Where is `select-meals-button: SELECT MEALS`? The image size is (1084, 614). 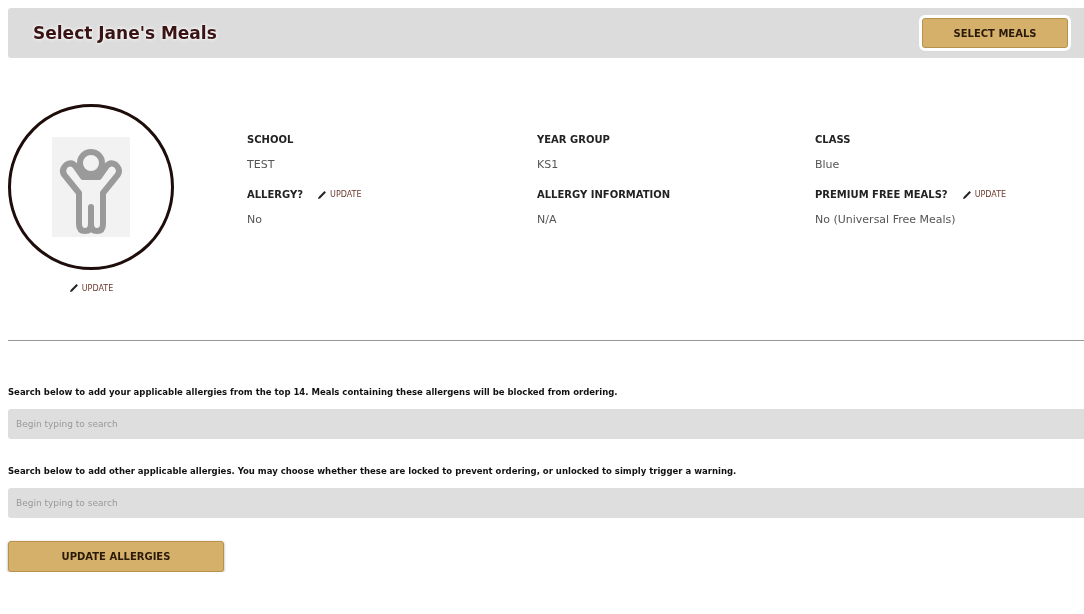
select-meals-button: SELECT MEALS is located at coordinates (995, 33).